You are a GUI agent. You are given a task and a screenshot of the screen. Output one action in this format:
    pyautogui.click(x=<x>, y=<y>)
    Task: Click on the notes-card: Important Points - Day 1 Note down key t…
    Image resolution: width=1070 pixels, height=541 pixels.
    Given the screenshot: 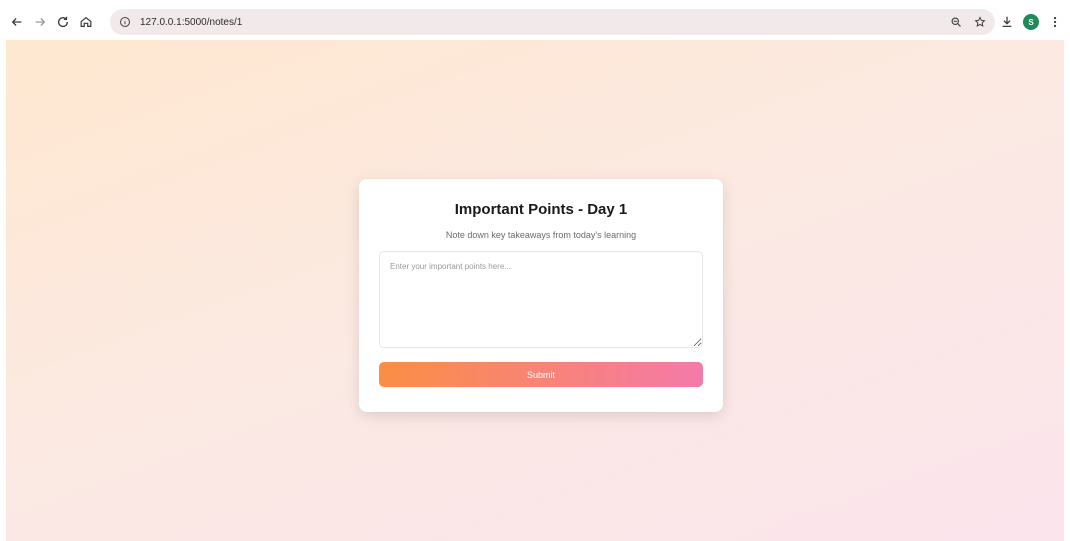 What is the action you would take?
    pyautogui.click(x=541, y=295)
    